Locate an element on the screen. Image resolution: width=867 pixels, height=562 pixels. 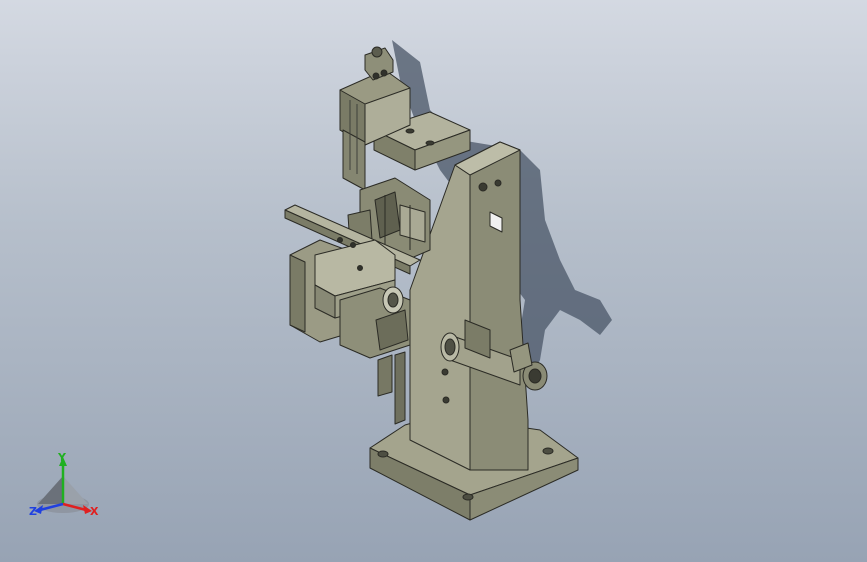
main-upright-frame is located at coordinates (469, 306).